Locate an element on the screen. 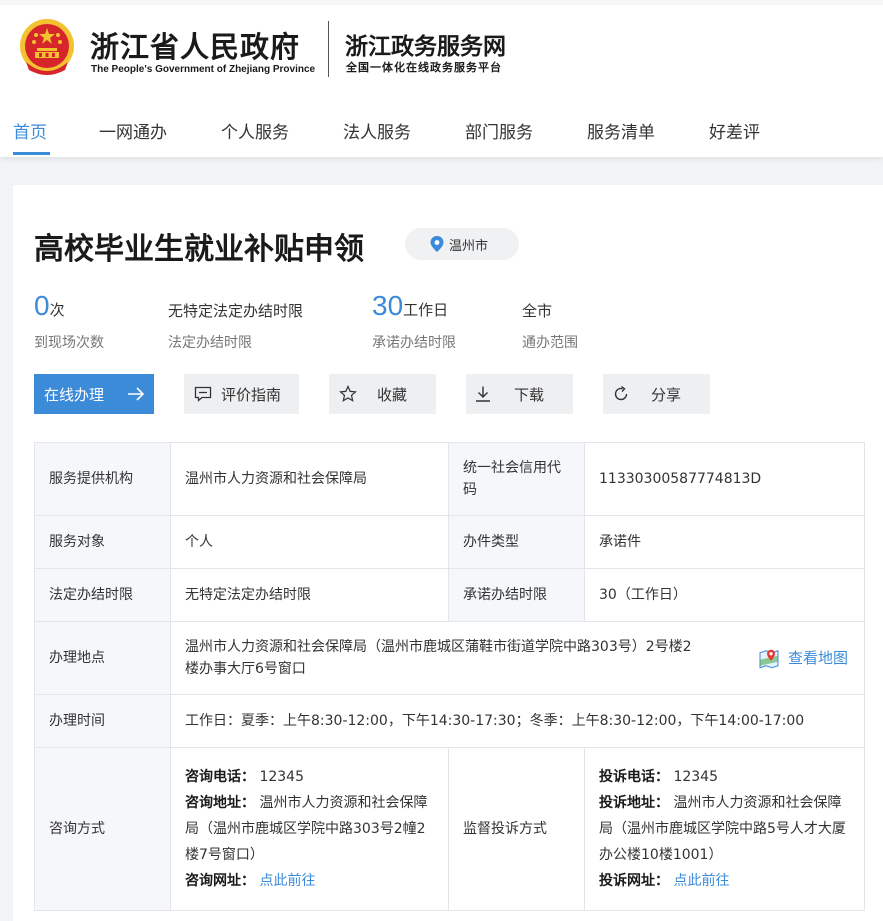 This screenshot has width=883, height=921. portal-name: 浙江政务服务网 is located at coordinates (425, 46).